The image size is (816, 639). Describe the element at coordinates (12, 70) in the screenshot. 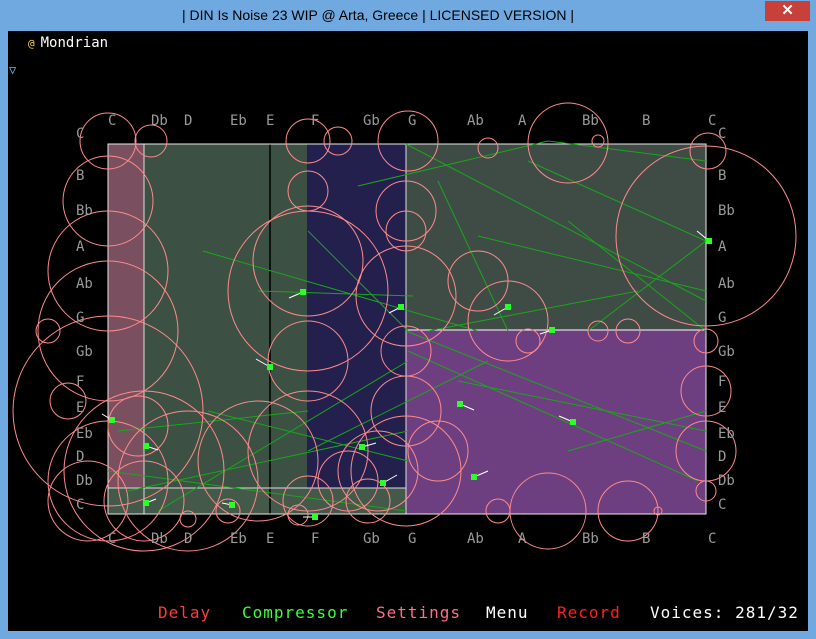

I see `menu-toggle-icon: ▽` at that location.